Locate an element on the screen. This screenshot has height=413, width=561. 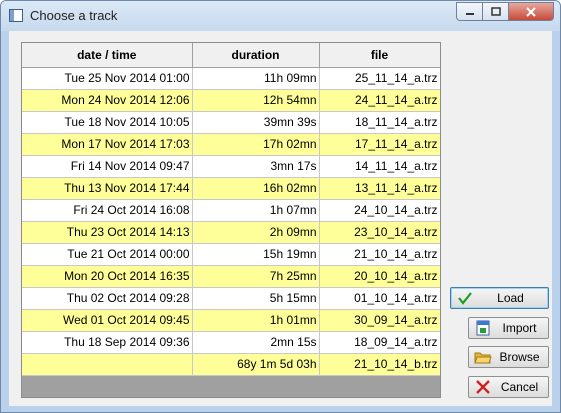
load-button: Load is located at coordinates (499, 298).